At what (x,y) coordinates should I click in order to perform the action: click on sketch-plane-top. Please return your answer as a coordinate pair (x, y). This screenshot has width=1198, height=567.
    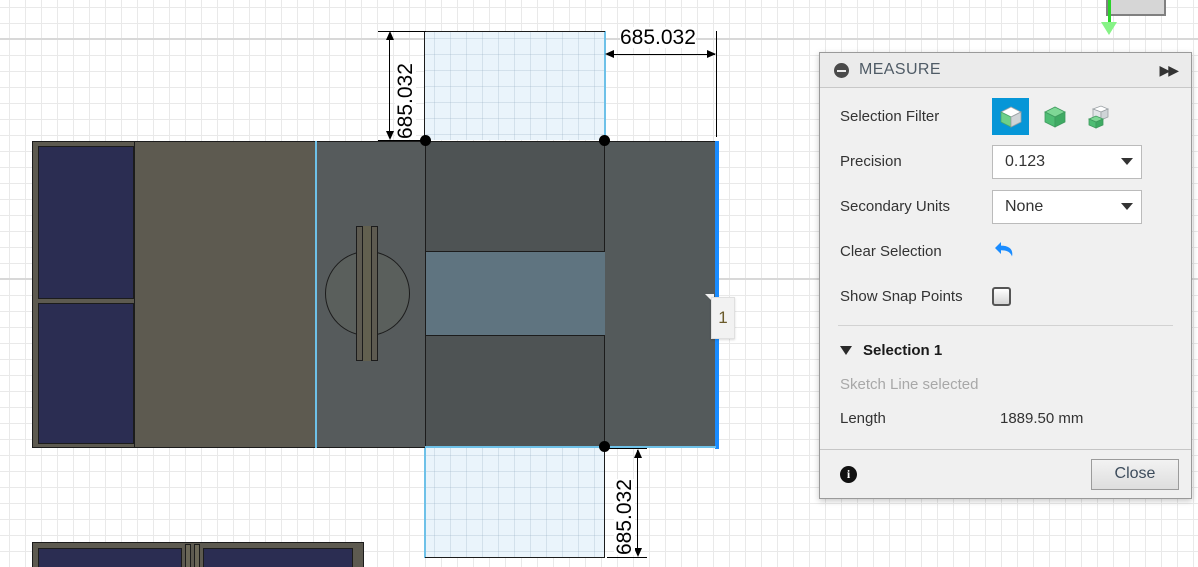
    Looking at the image, I should click on (515, 85).